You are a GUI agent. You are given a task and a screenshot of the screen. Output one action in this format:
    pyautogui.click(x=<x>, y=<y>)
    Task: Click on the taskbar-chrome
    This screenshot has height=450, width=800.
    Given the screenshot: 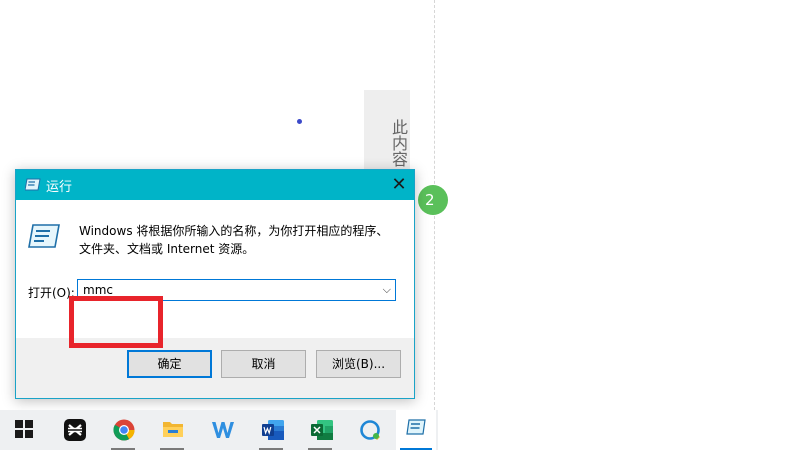 What is the action you would take?
    pyautogui.click(x=123, y=430)
    